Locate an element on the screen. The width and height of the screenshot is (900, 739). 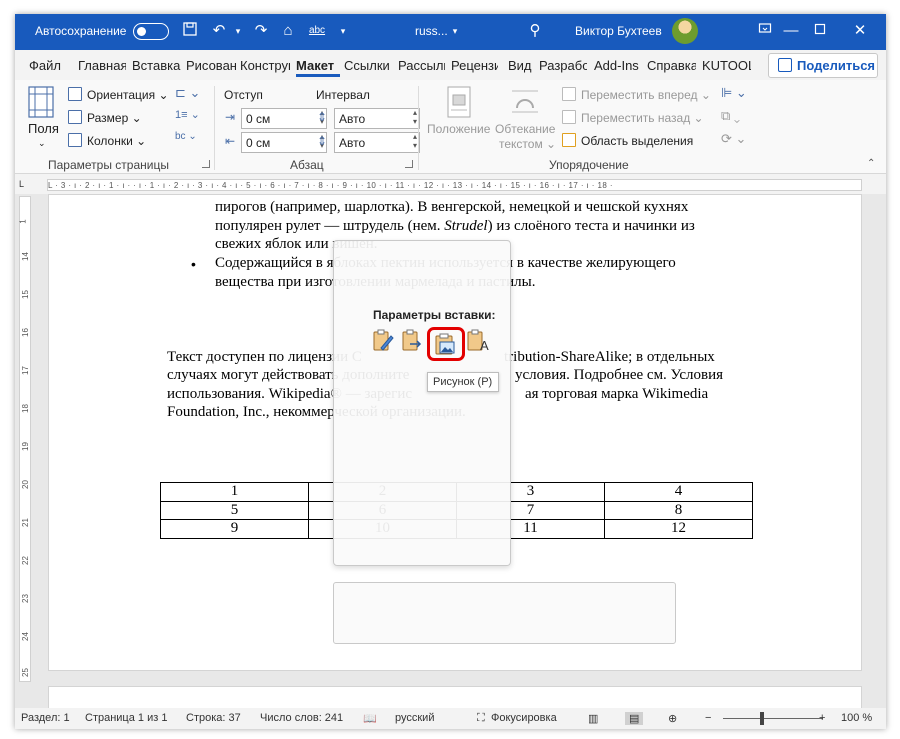
page-setup-dialog-launcher is located at coordinates (206, 164).